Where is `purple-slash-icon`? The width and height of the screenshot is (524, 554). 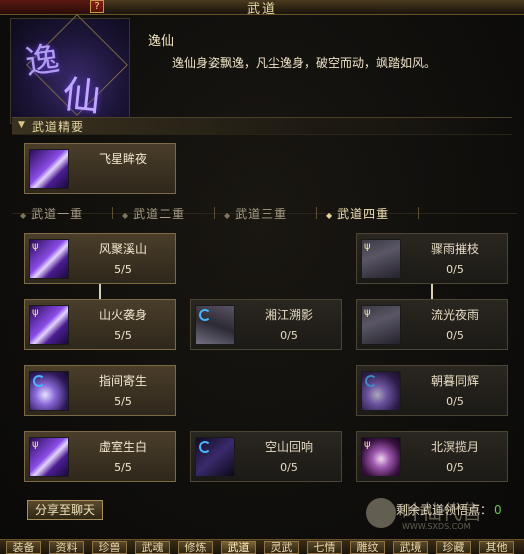 purple-slash-icon is located at coordinates (49, 169).